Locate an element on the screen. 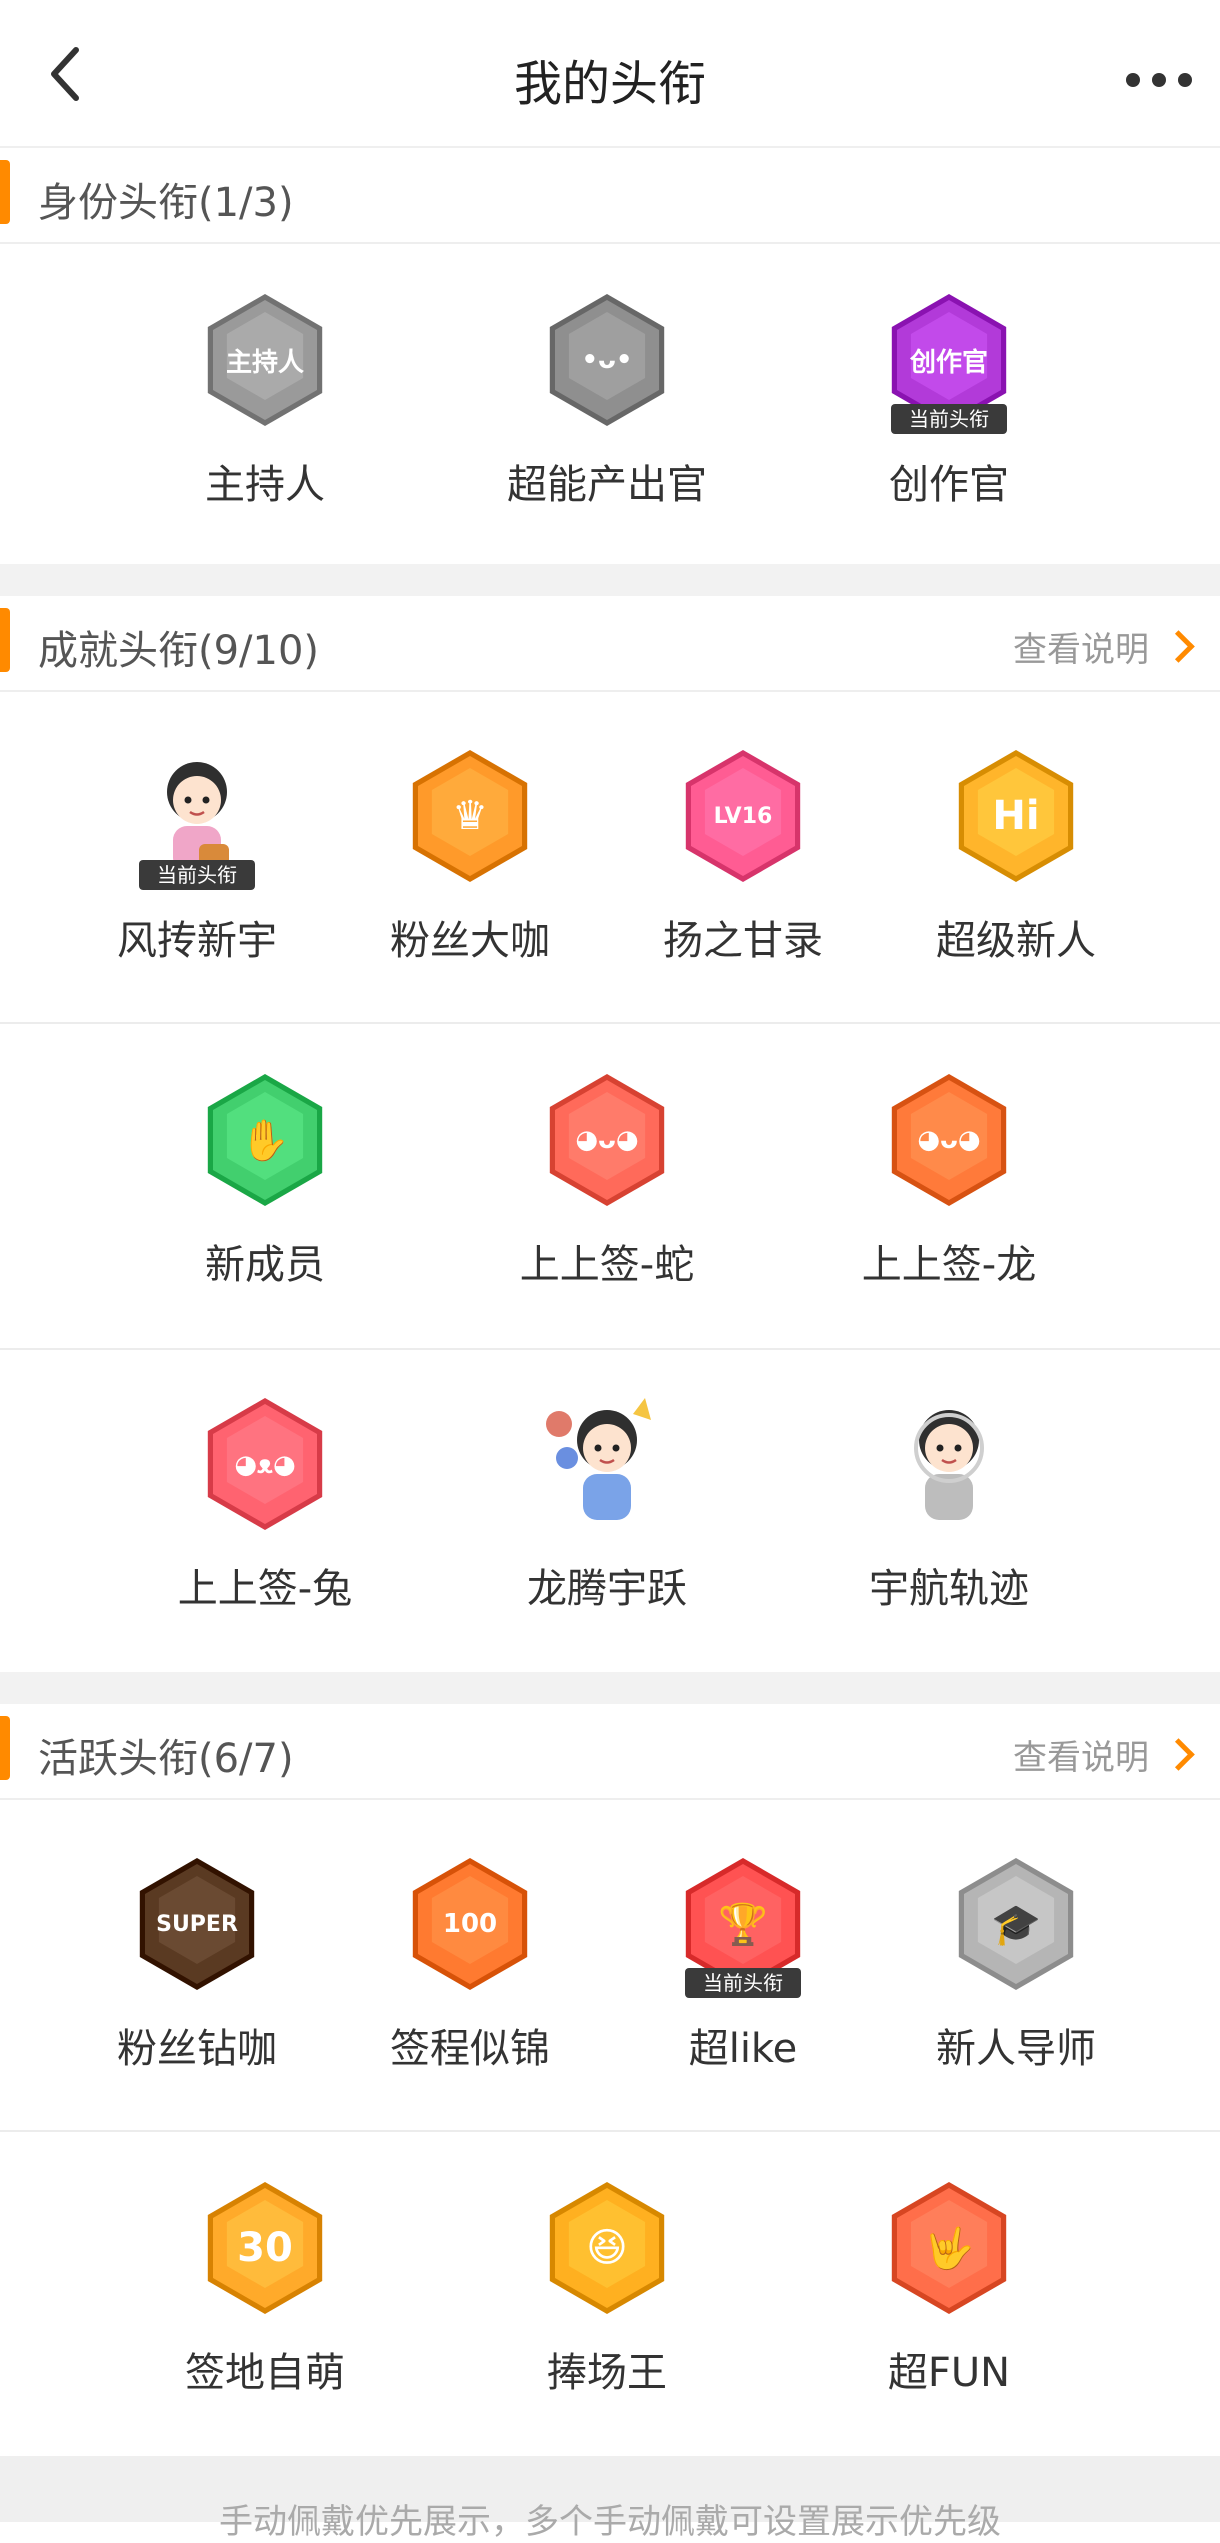  section-header-achievement: 成就头衔(9/10) 查看说明 is located at coordinates (610, 644).